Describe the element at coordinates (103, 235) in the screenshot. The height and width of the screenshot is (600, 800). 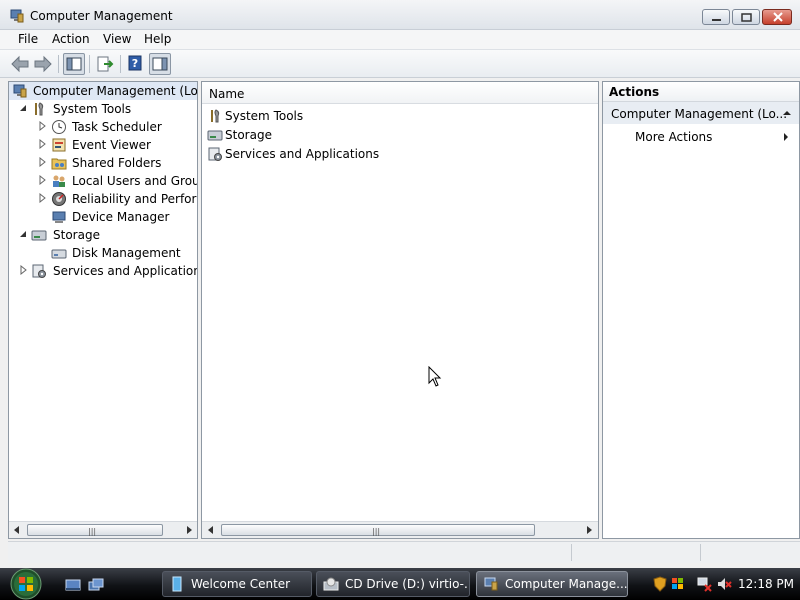
I see `tree-item-storage: Storage` at that location.